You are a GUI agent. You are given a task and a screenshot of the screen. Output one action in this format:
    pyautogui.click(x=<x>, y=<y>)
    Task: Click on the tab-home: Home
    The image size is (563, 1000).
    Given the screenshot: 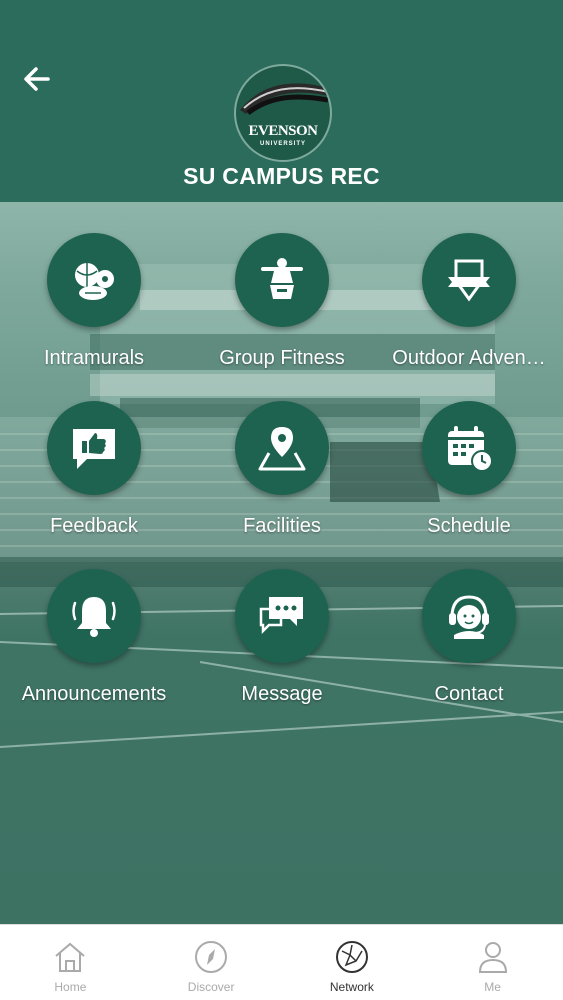 What is the action you would take?
    pyautogui.click(x=70, y=962)
    